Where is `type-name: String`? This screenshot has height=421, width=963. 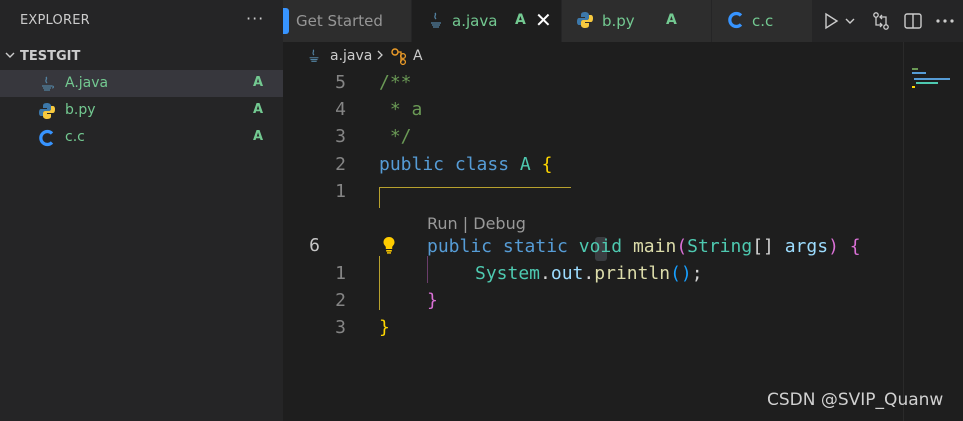
type-name: String is located at coordinates (720, 246).